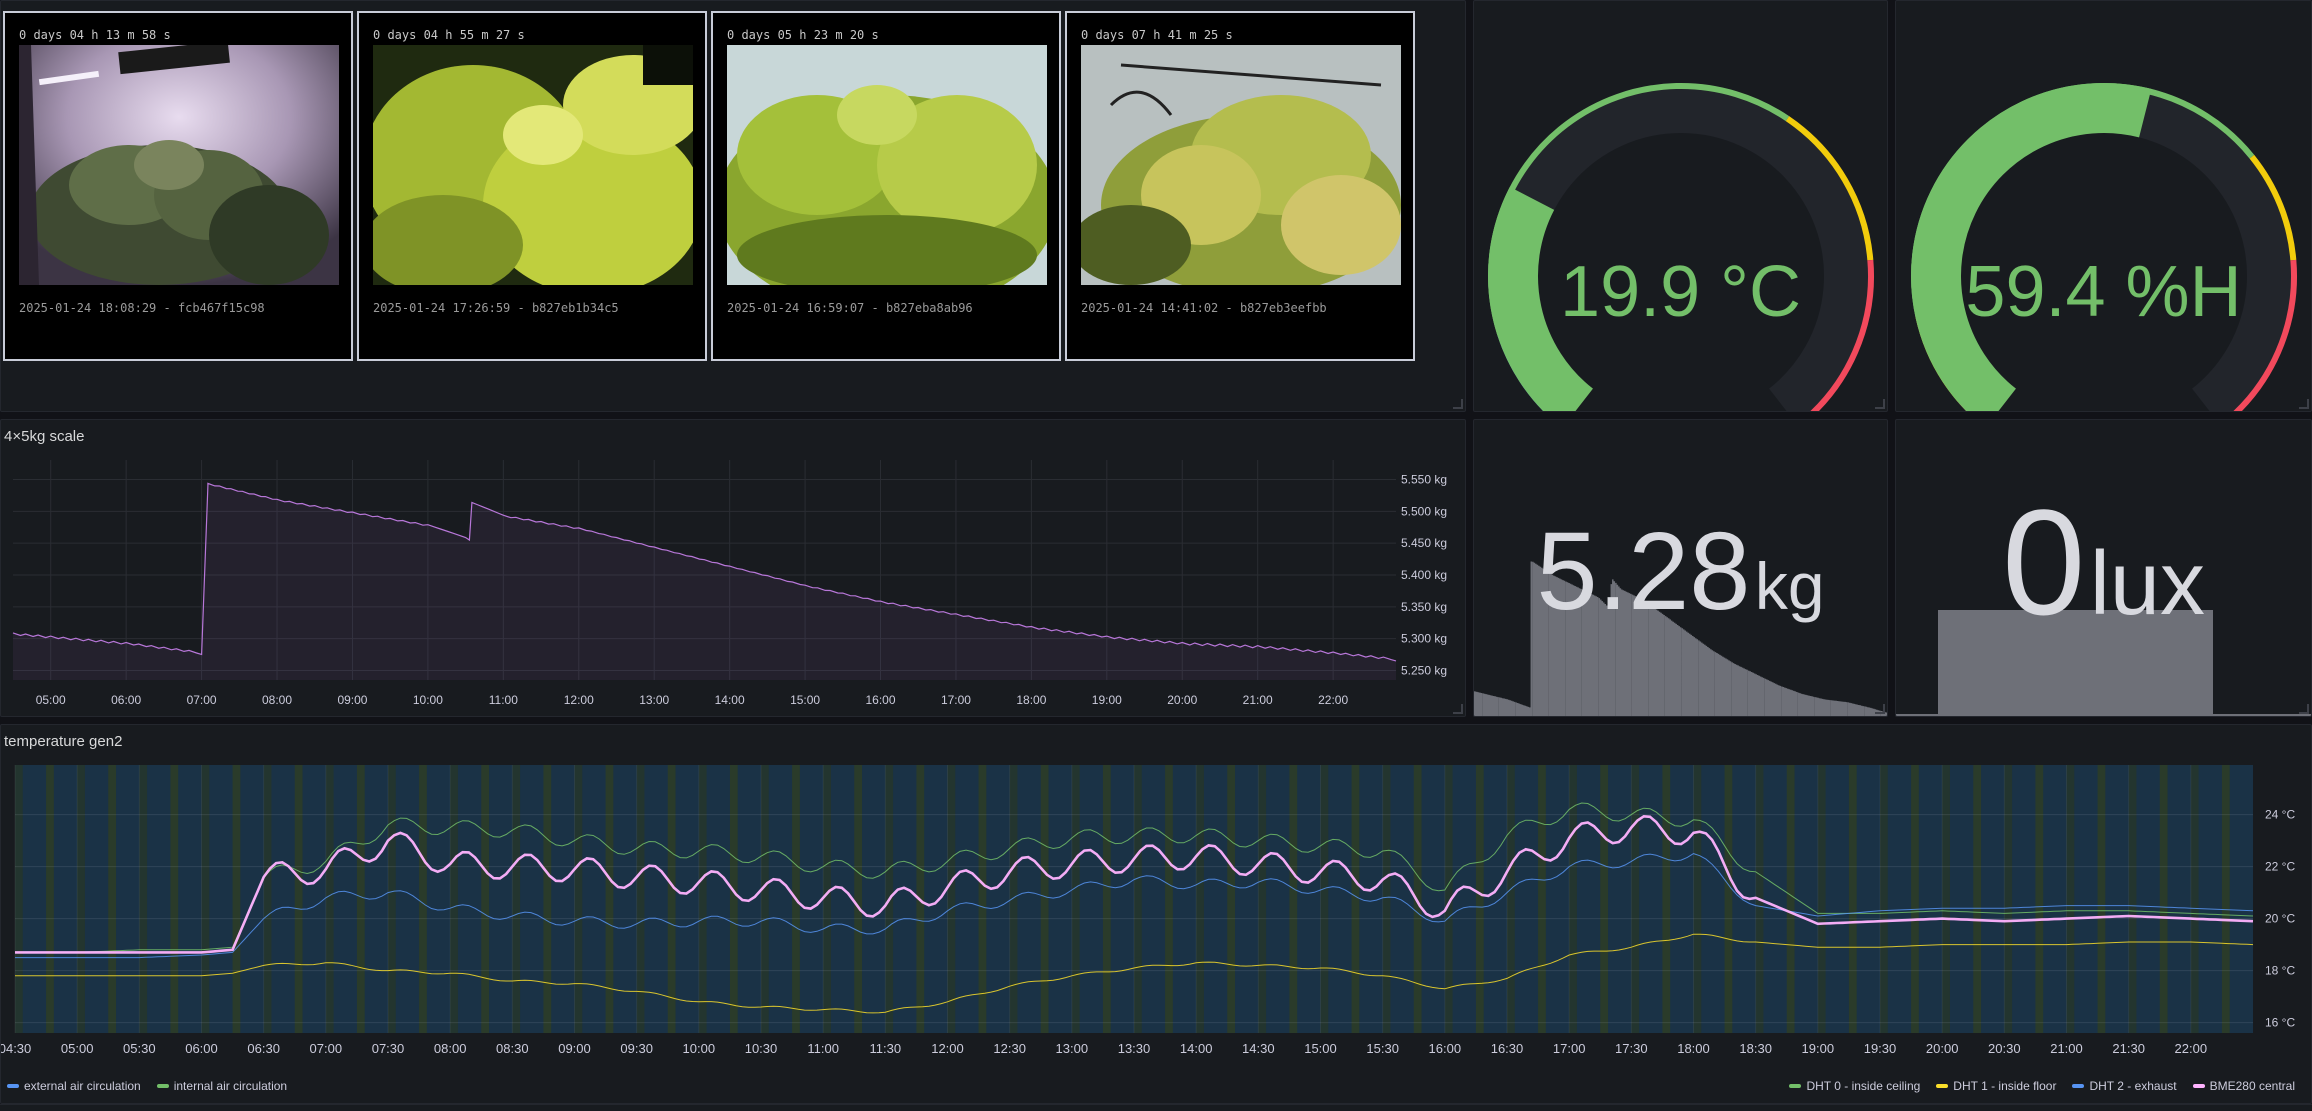 The width and height of the screenshot is (2312, 1111). Describe the element at coordinates (2103, 292) in the screenshot. I see `humidity-value: 59.4 %H` at that location.